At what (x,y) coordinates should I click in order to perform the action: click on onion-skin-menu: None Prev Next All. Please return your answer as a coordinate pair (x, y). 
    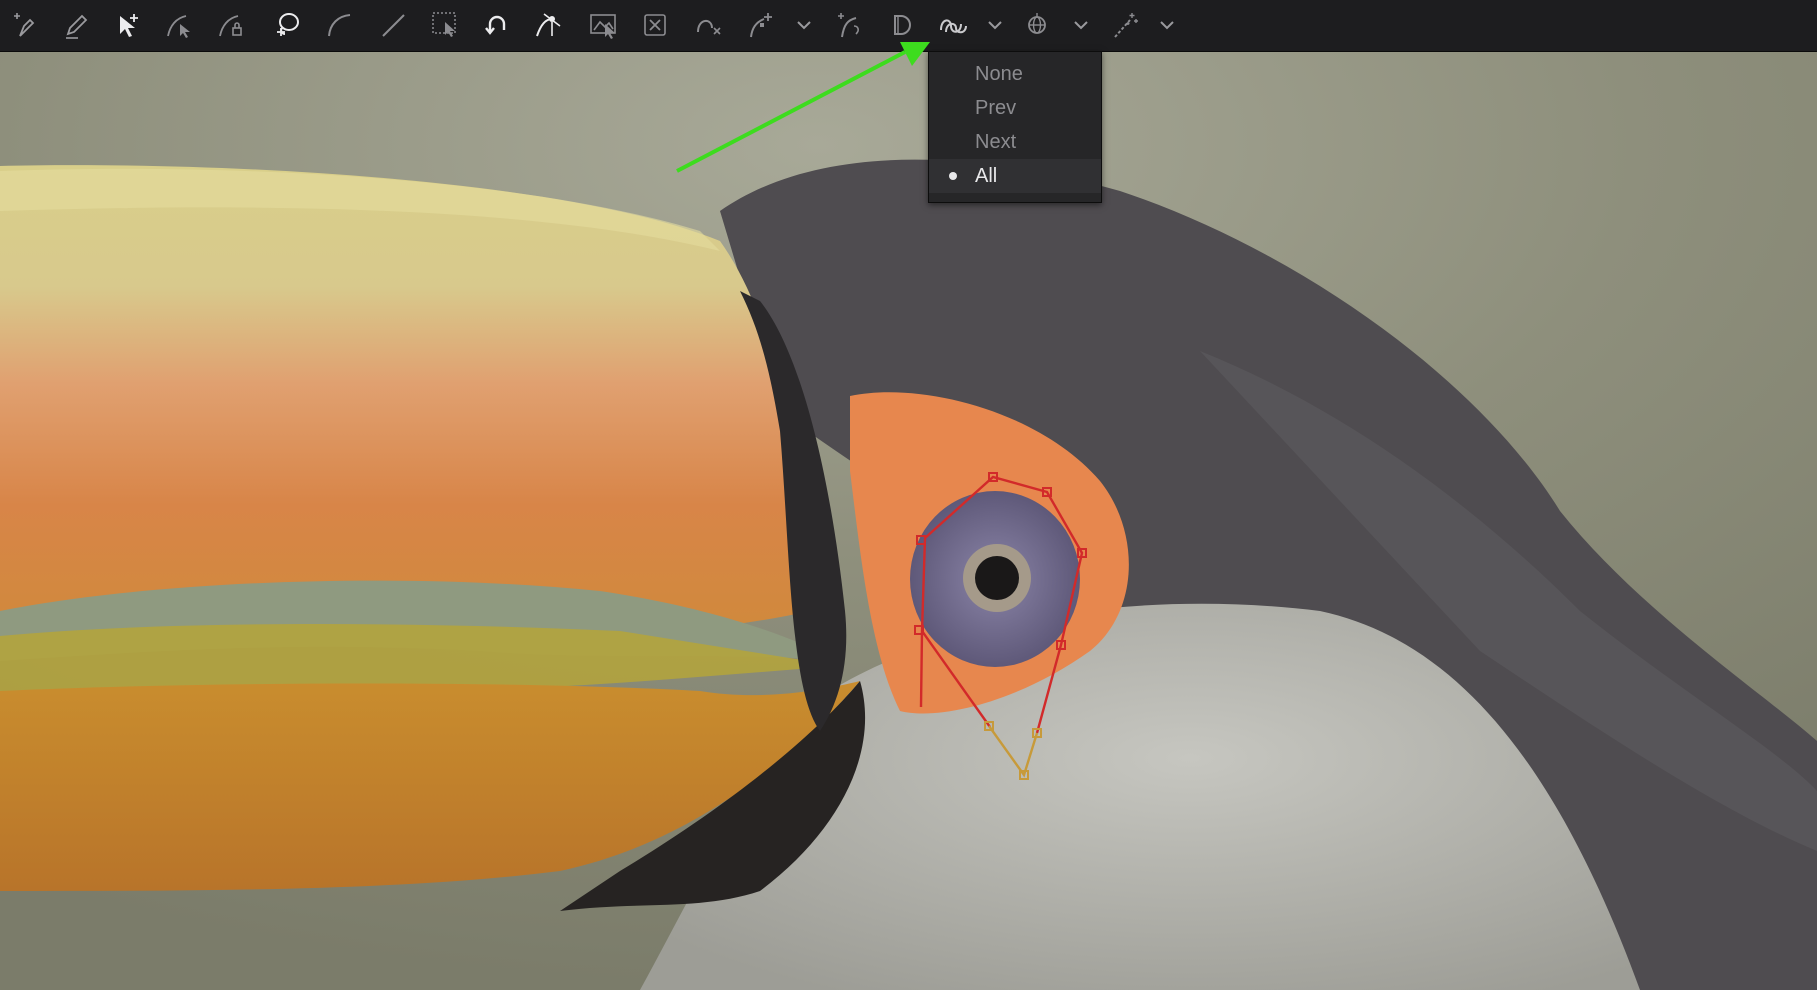
    Looking at the image, I should click on (1015, 127).